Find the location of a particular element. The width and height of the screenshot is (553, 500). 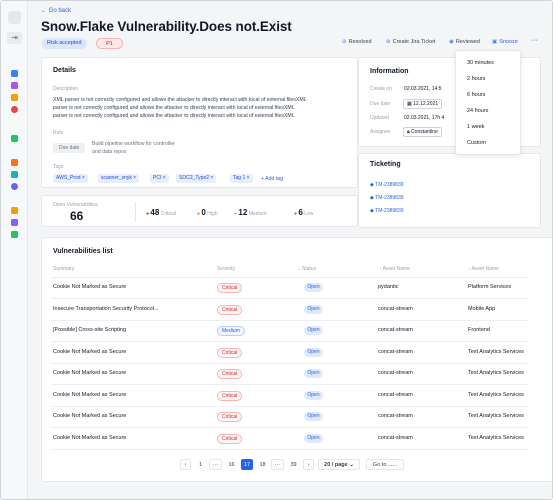

risk-status-badge: Risk accepted is located at coordinates (64, 43).